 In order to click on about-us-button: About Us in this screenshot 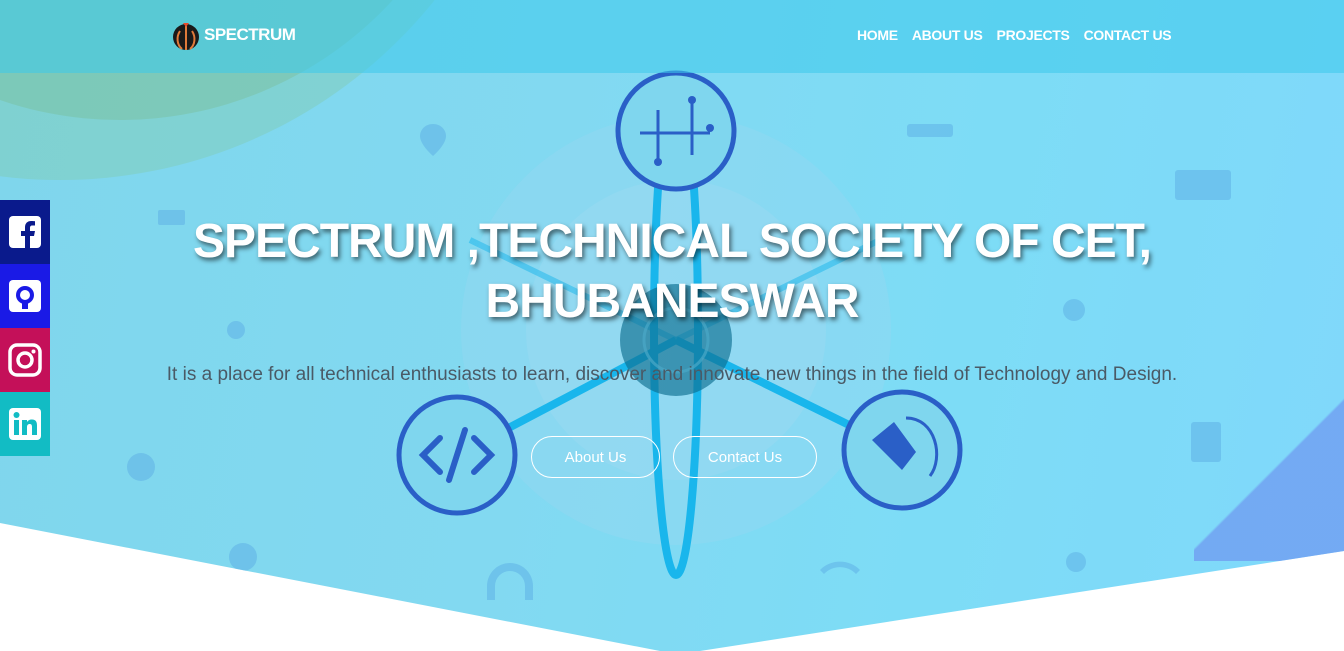, I will do `click(595, 457)`.